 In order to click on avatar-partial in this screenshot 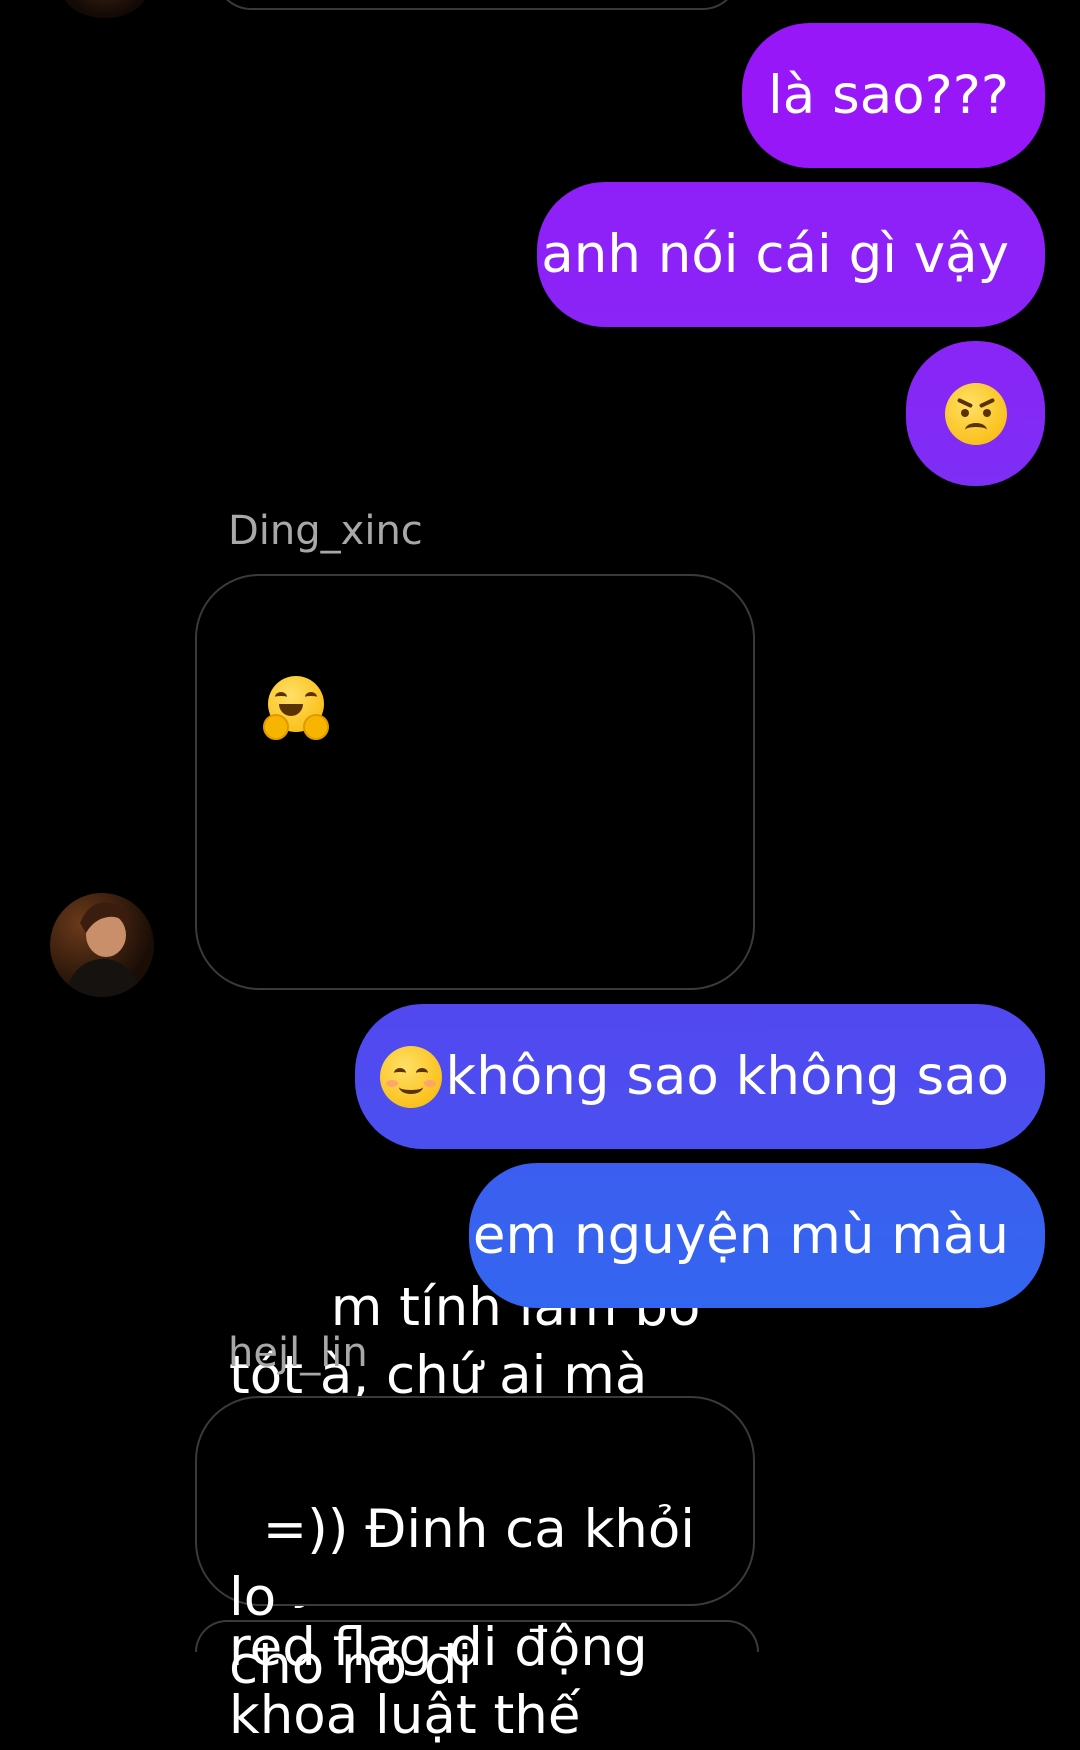, I will do `click(105, 9)`.